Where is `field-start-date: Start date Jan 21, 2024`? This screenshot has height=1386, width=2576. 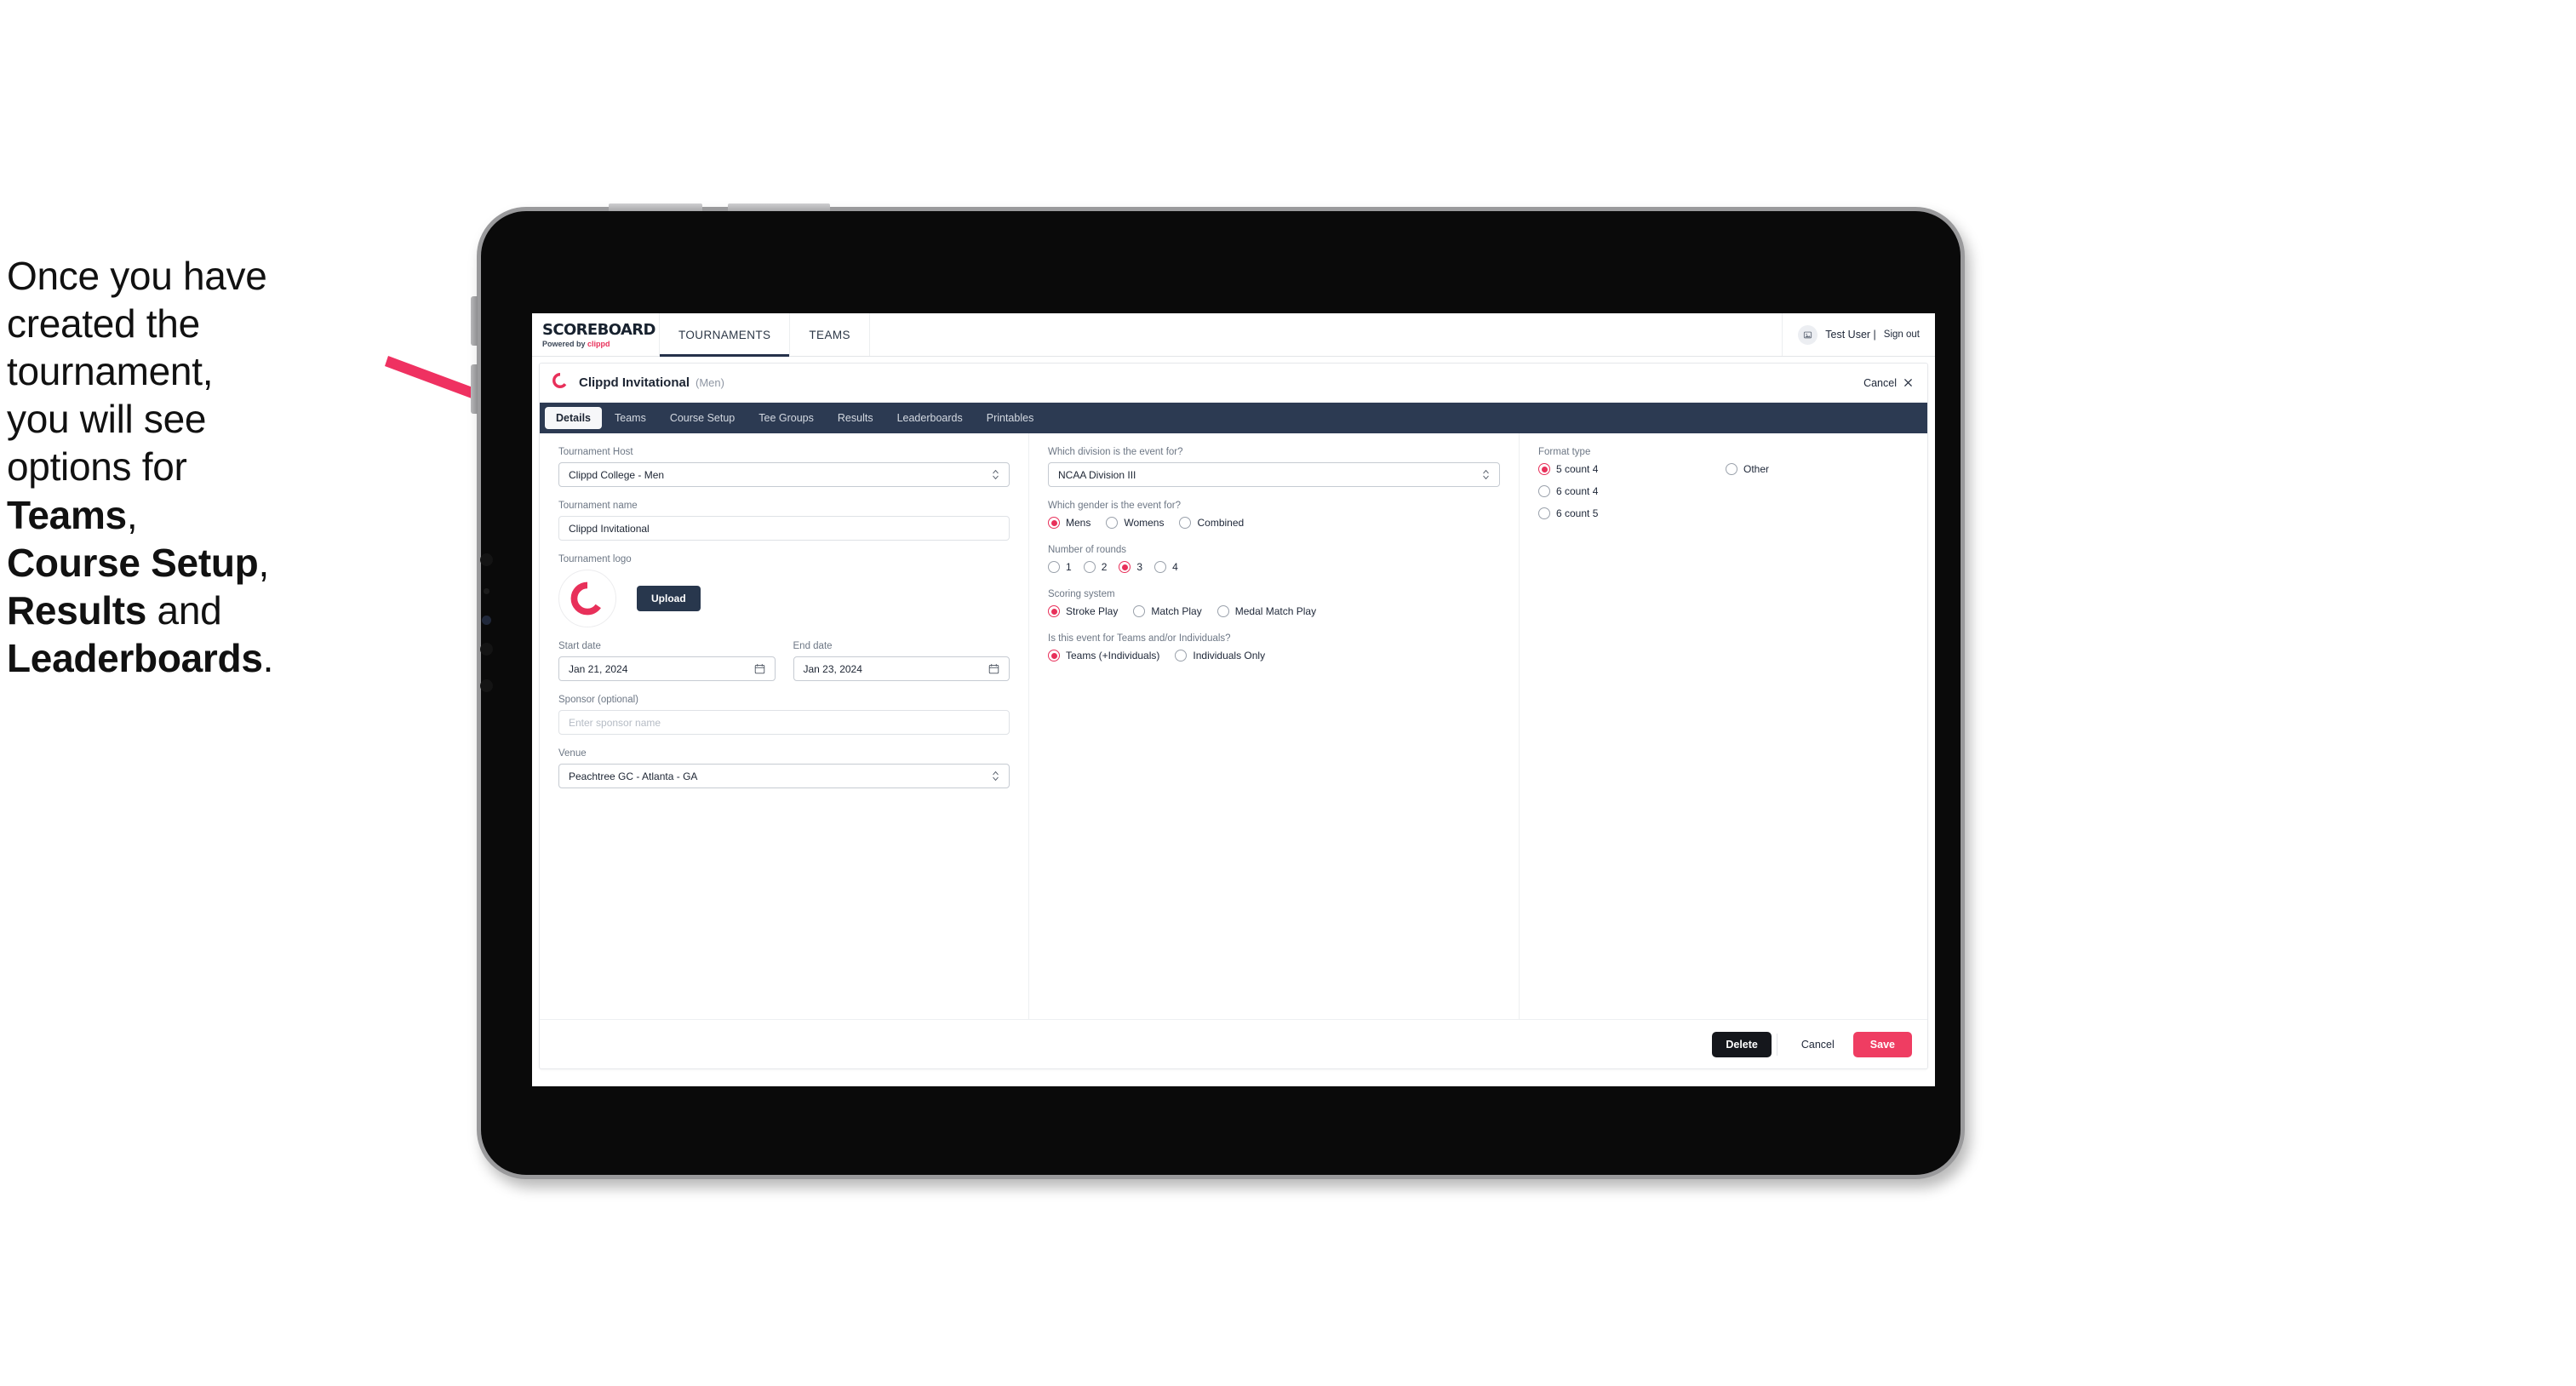
field-start-date: Start date Jan 21, 2024 is located at coordinates (667, 661).